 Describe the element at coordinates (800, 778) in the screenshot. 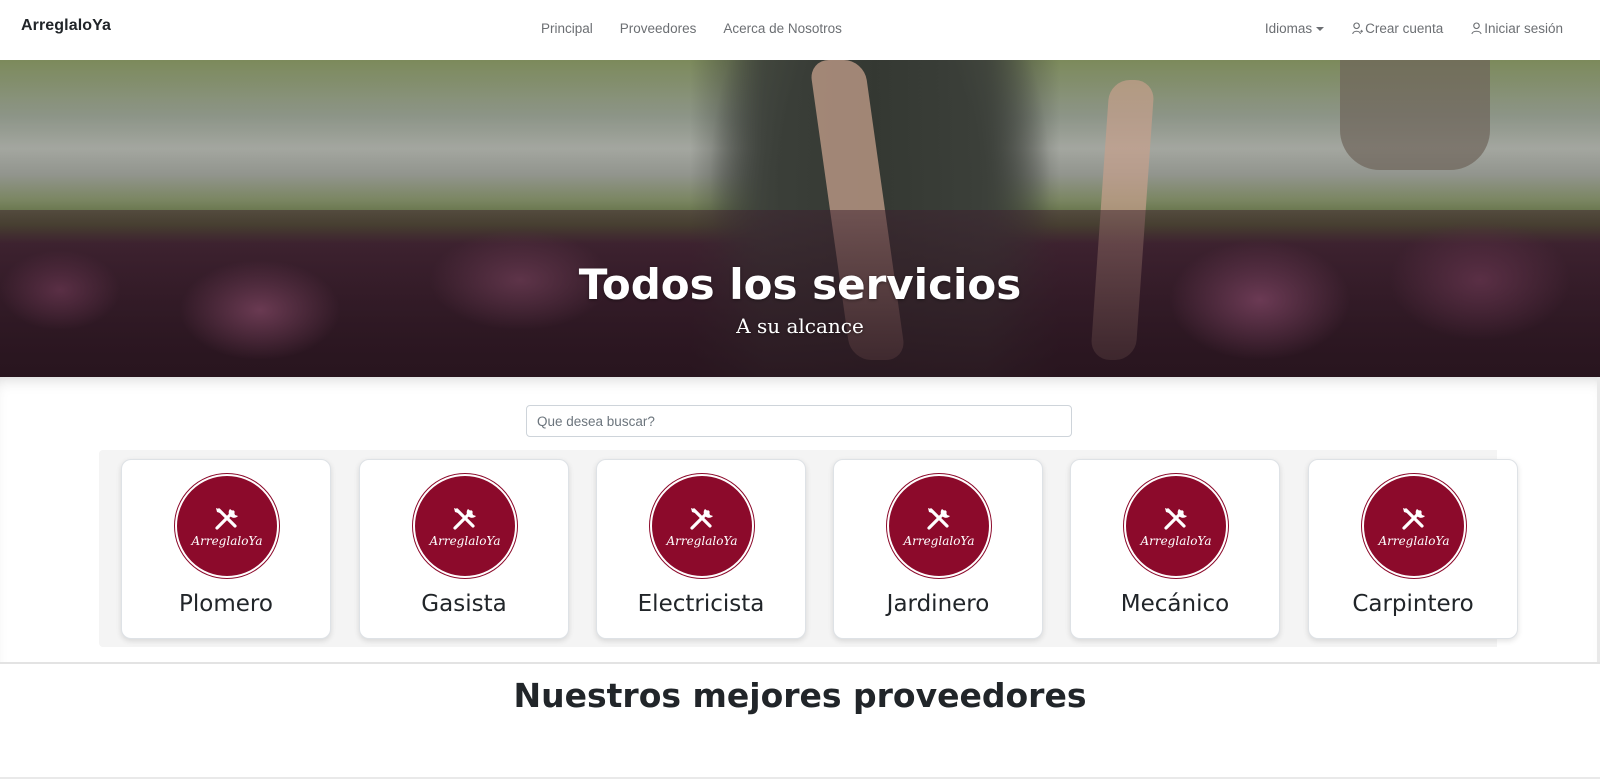

I see `bottom-divider` at that location.